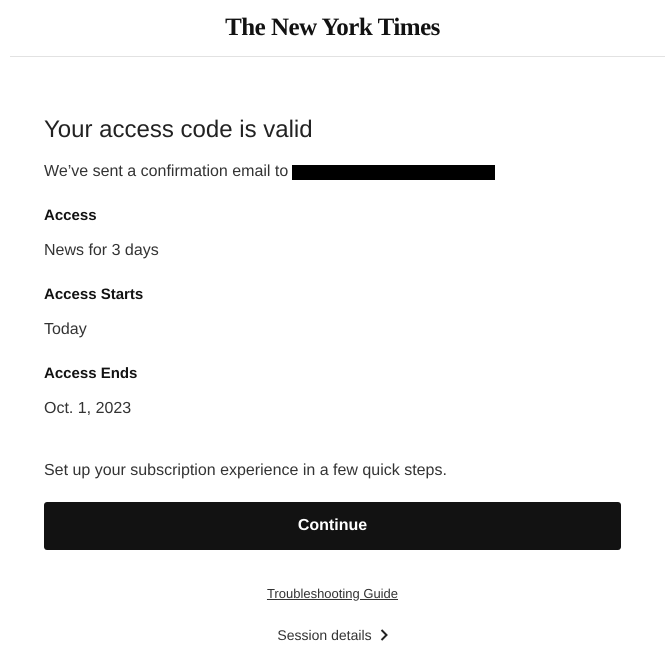 The image size is (665, 646). What do you see at coordinates (91, 374) in the screenshot?
I see `detail-label: Access Ends` at bounding box center [91, 374].